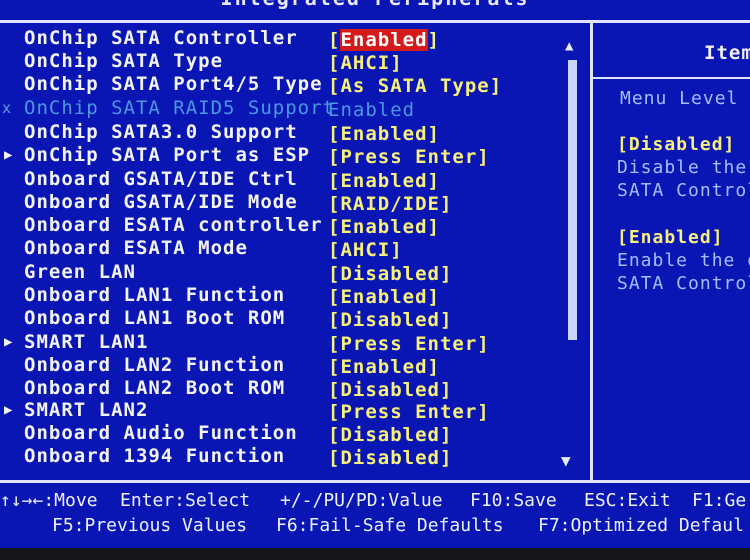 This screenshot has height=560, width=750. I want to click on setting-label: Green LAN, so click(80, 272).